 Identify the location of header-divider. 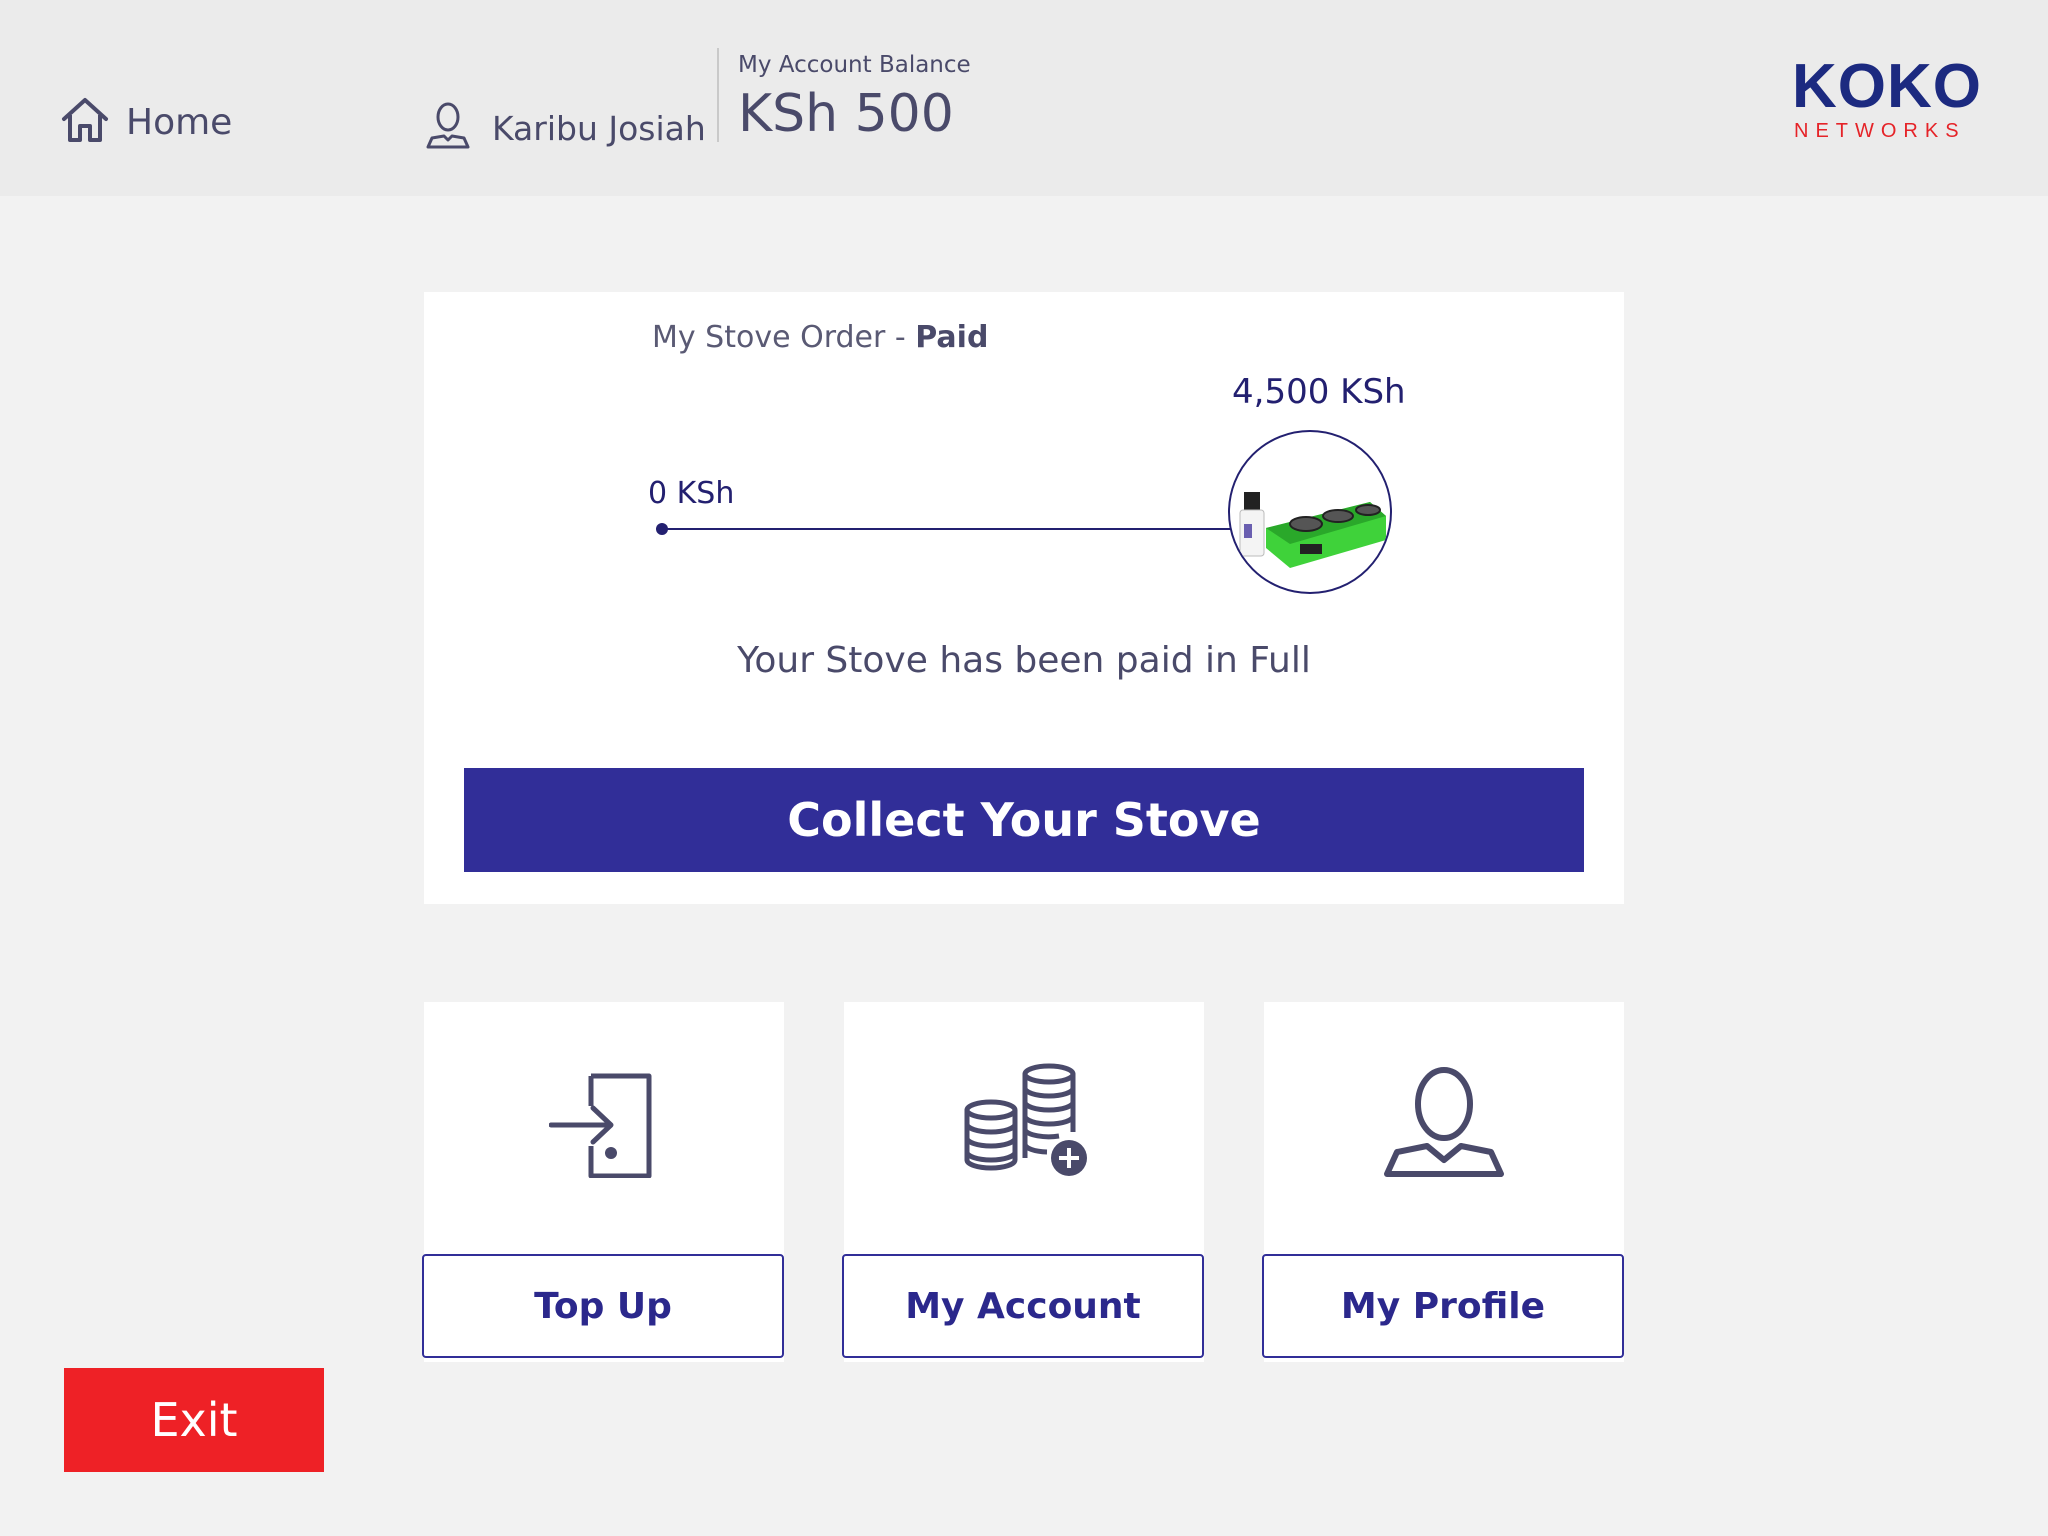
(718, 95).